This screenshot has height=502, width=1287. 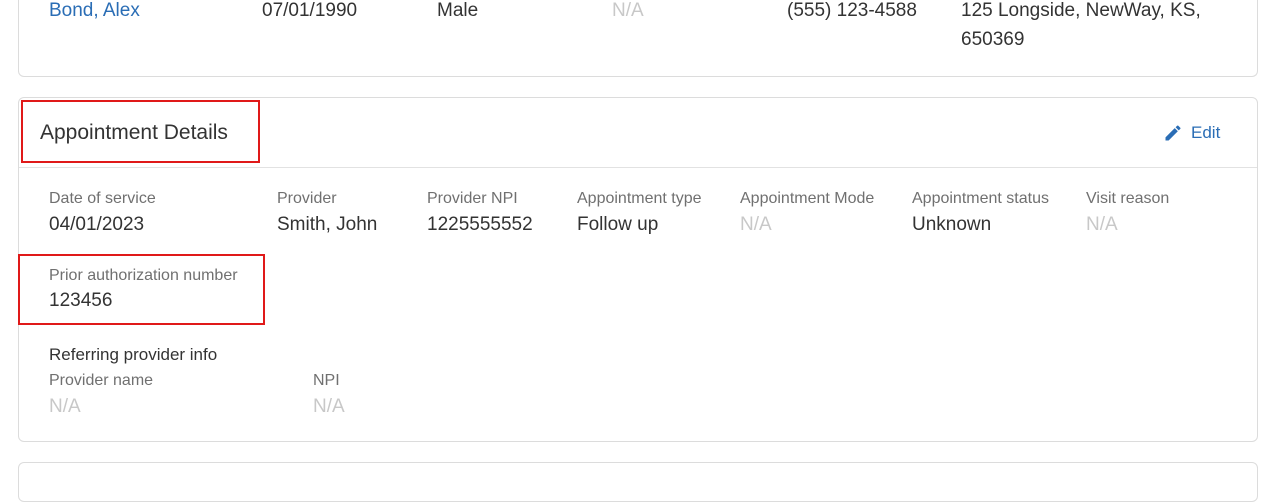 What do you see at coordinates (618, 224) in the screenshot?
I see `appointment-type-value: Follow up` at bounding box center [618, 224].